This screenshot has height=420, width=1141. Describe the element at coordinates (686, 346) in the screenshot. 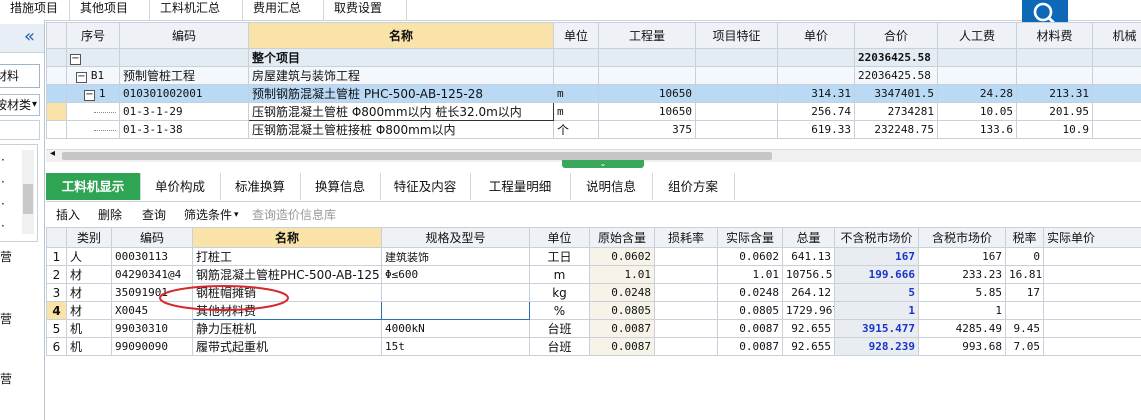

I see `cell-loss-rate` at that location.